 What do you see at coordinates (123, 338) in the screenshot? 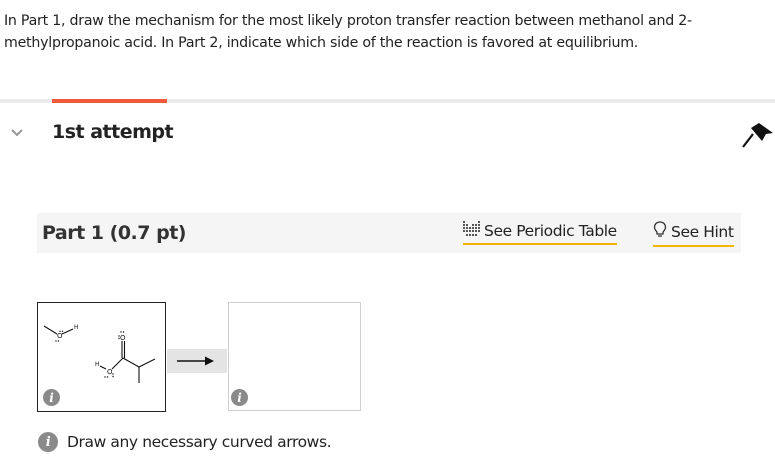
I see `carbonyl-oxygen-label: O` at bounding box center [123, 338].